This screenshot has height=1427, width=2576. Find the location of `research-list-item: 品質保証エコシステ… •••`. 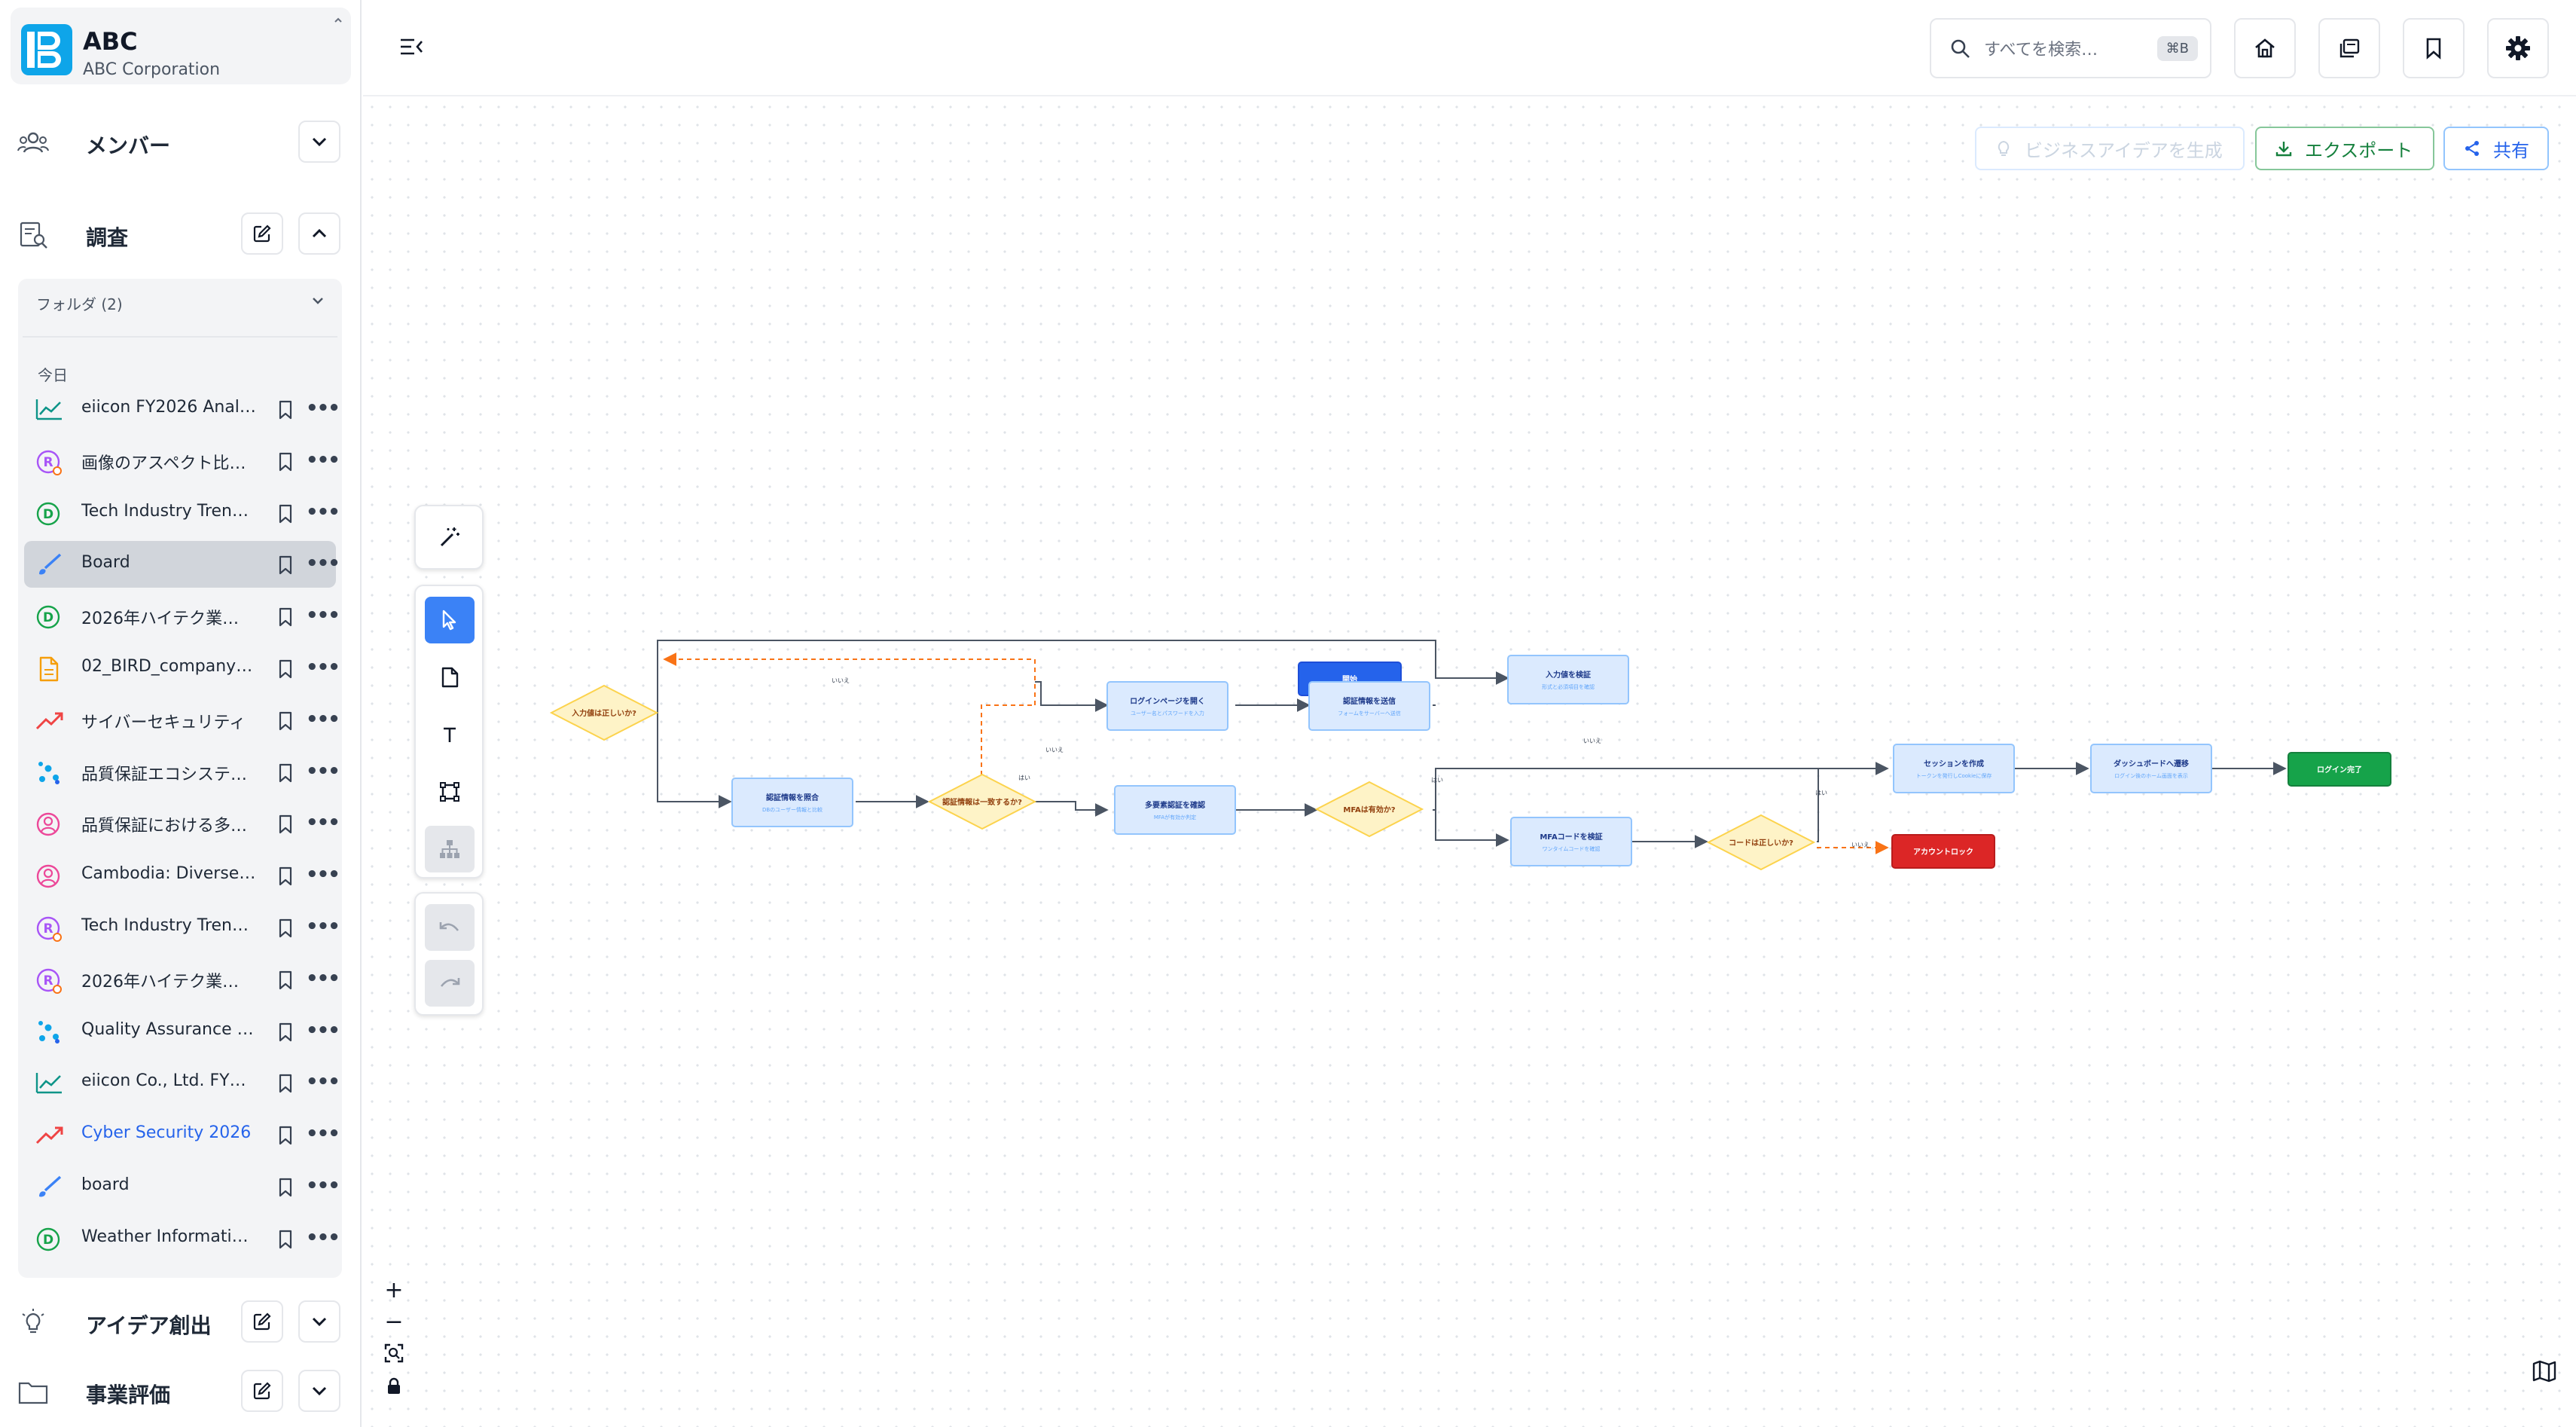

research-list-item: 品質保証エコシステ… ••• is located at coordinates (182, 772).